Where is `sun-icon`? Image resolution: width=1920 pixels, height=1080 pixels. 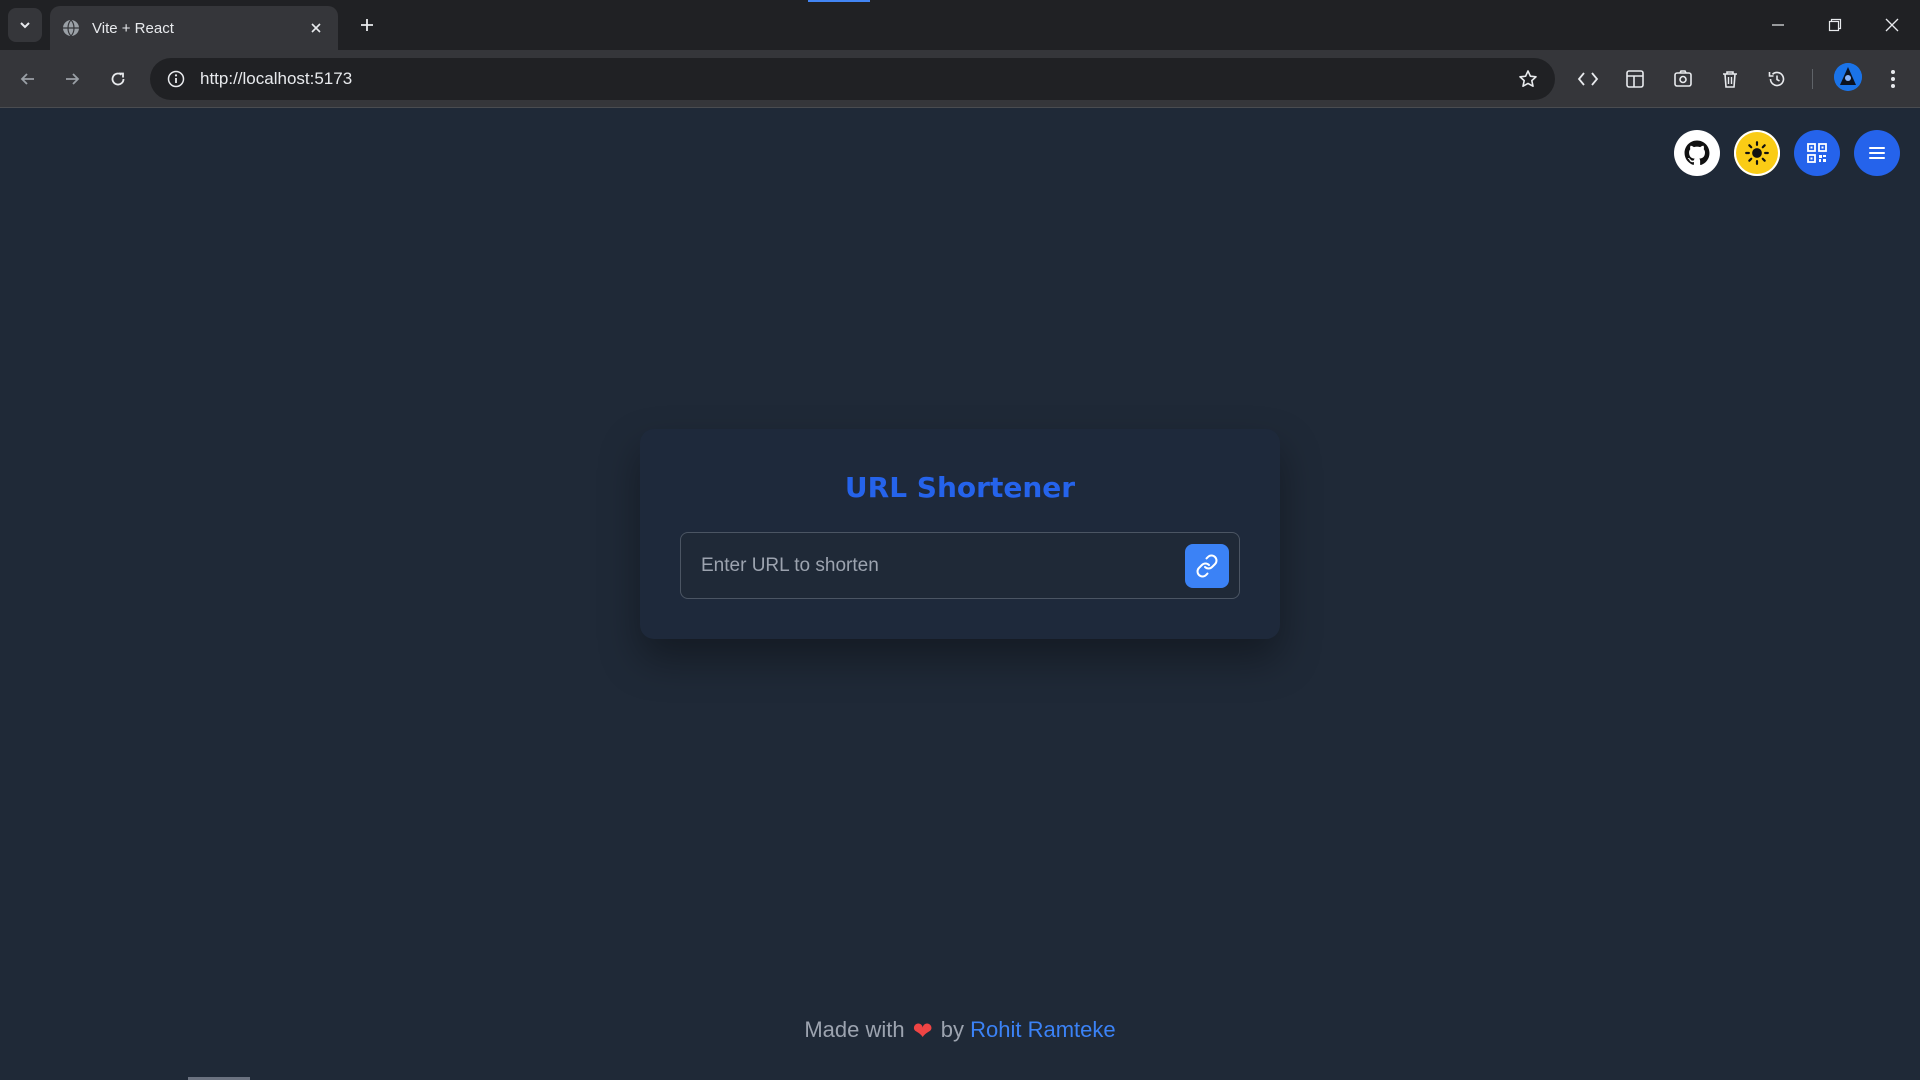 sun-icon is located at coordinates (1757, 153).